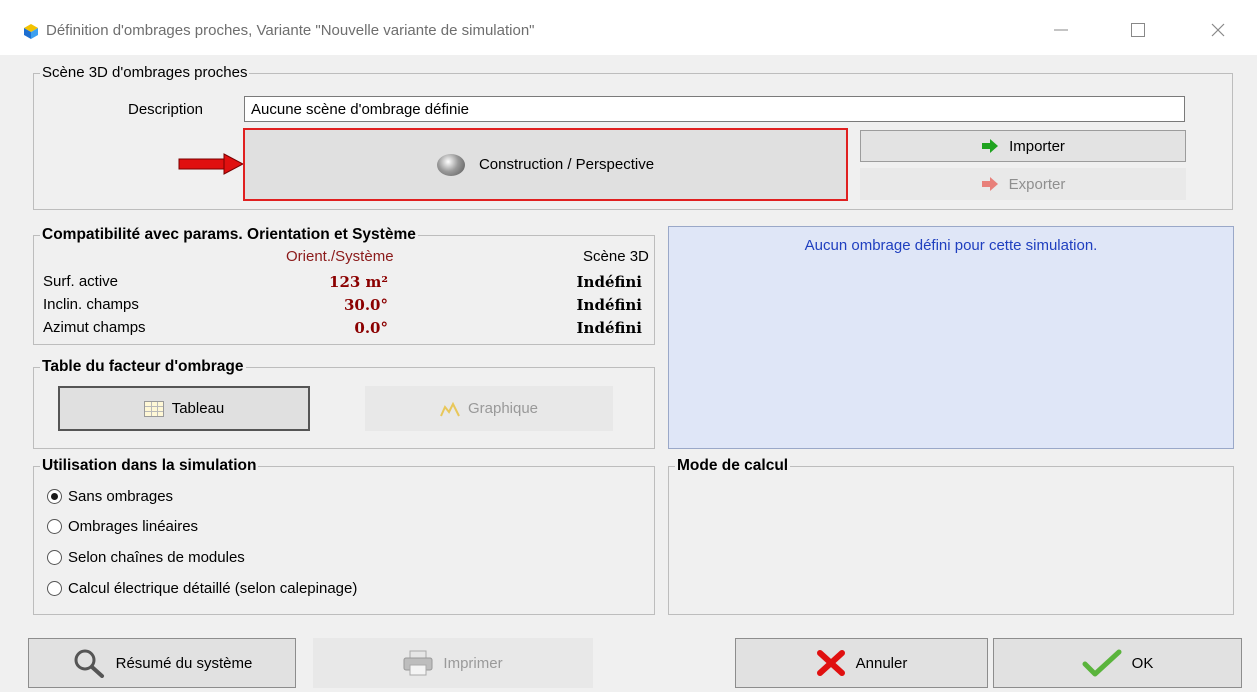 Image resolution: width=1257 pixels, height=692 pixels. I want to click on export-button: Exporter, so click(1023, 184).